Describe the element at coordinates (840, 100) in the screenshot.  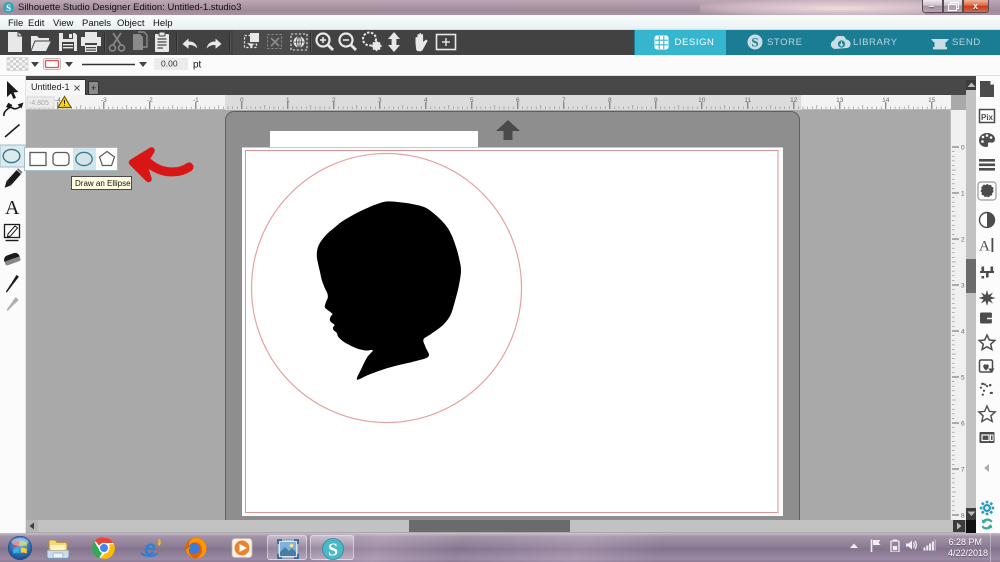
I see `svg-text: 13` at that location.